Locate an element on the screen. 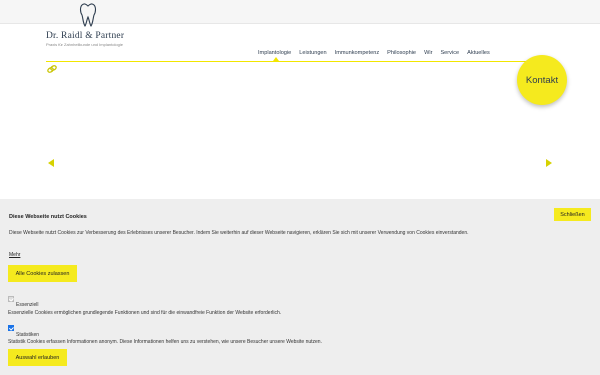  nav-item-wir: Wir is located at coordinates (428, 53).